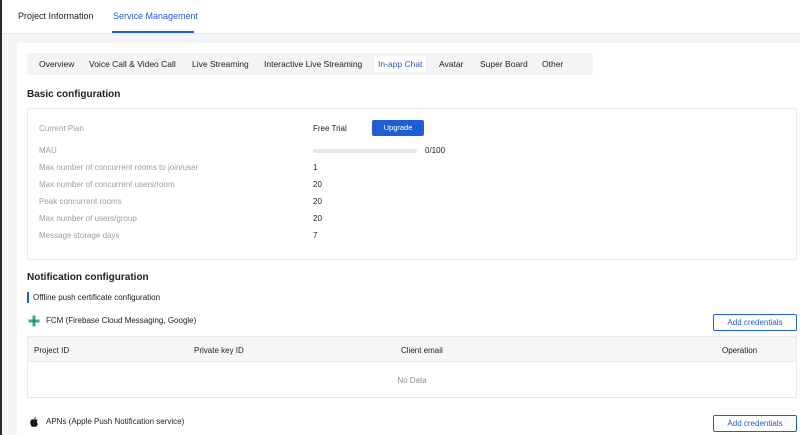 The image size is (800, 435). I want to click on firebase-icon, so click(34, 321).